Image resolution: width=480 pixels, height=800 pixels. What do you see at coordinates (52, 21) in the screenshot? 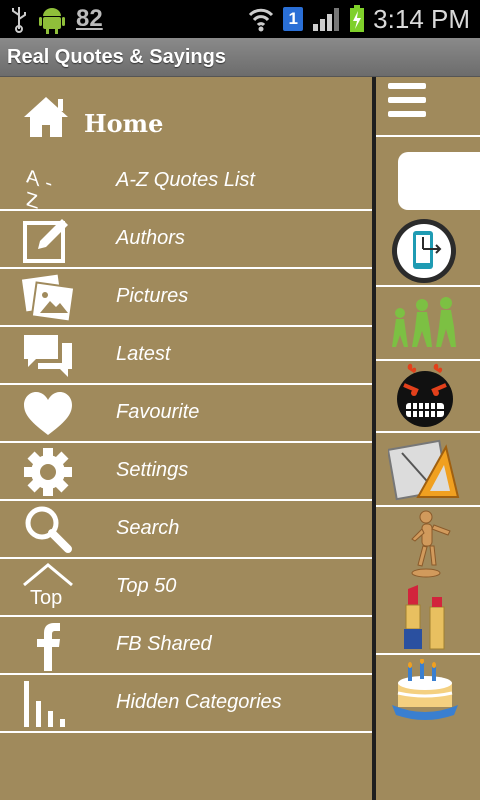
I see `android-icon` at bounding box center [52, 21].